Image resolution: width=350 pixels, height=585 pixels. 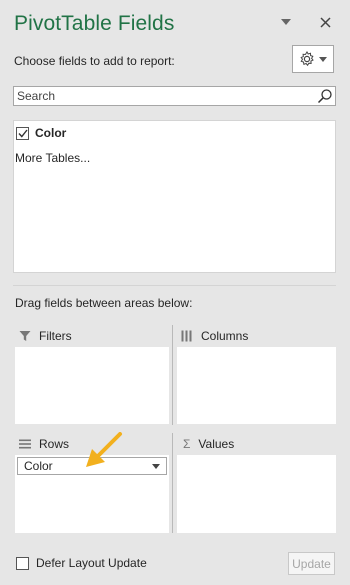 What do you see at coordinates (307, 59) in the screenshot?
I see `gear-icon` at bounding box center [307, 59].